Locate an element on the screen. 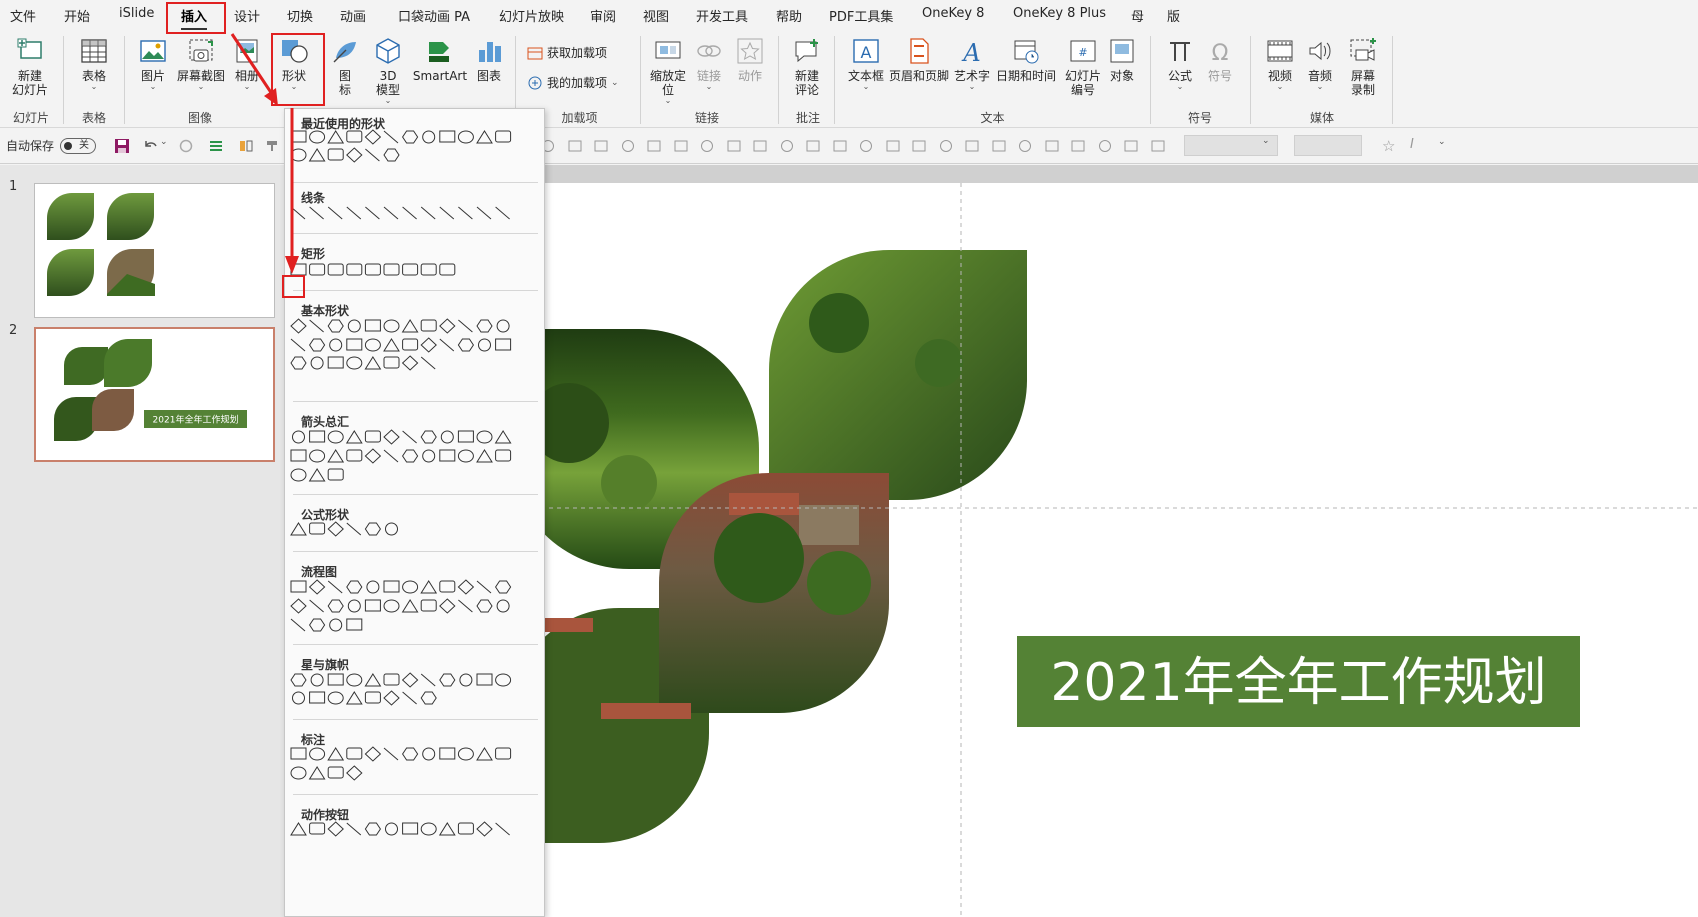  video-button: 视频 ⌄ is located at coordinates (1280, 63).